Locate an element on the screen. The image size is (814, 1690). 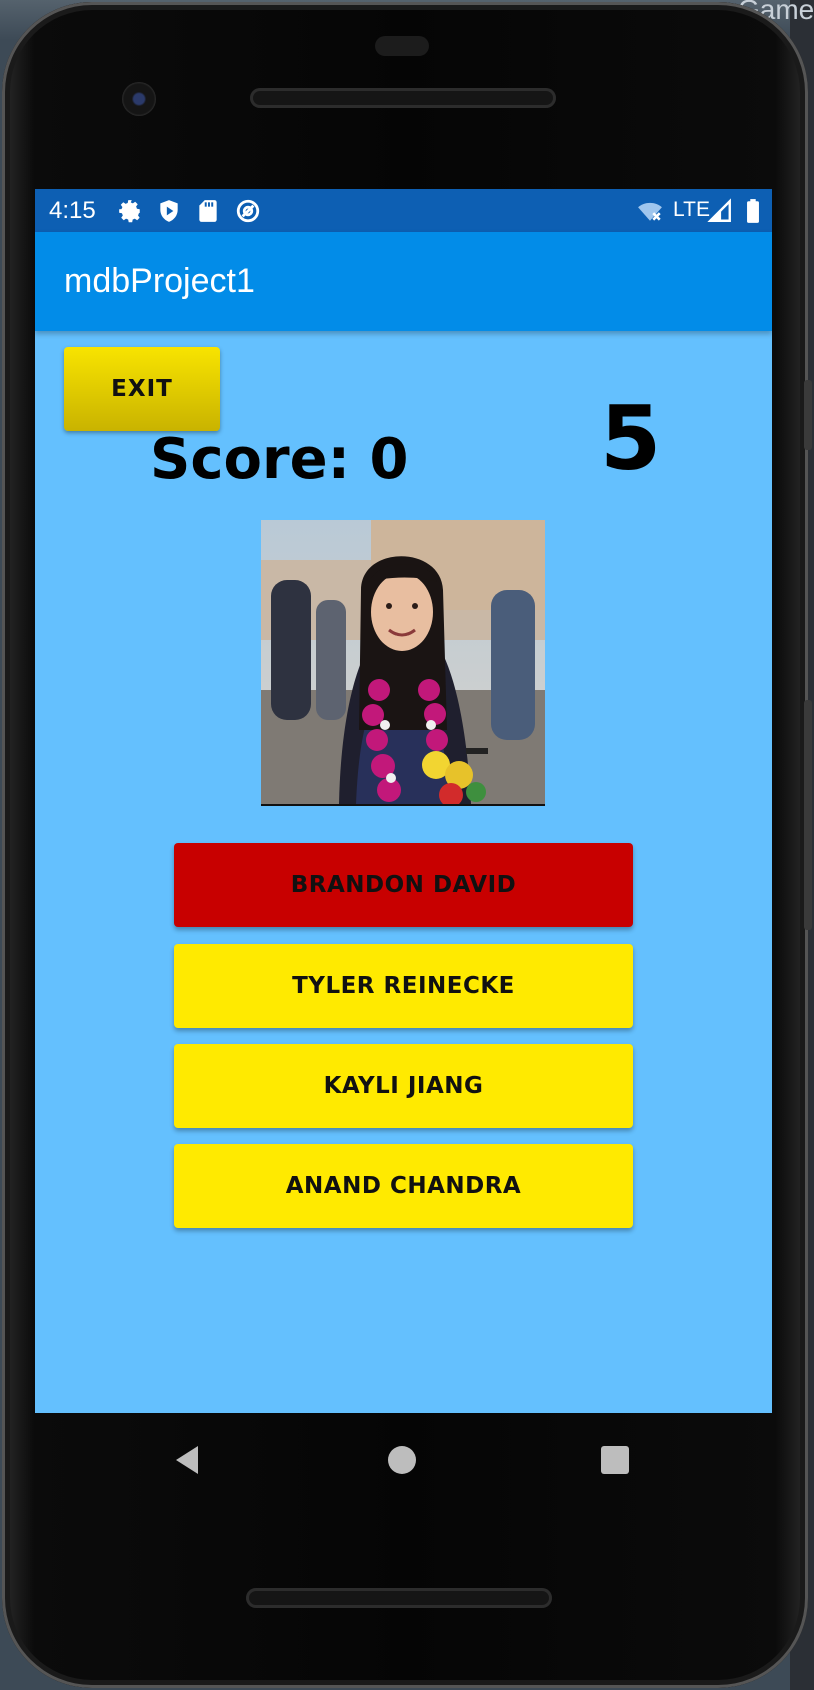
phone-volume-key is located at coordinates (808, 815).